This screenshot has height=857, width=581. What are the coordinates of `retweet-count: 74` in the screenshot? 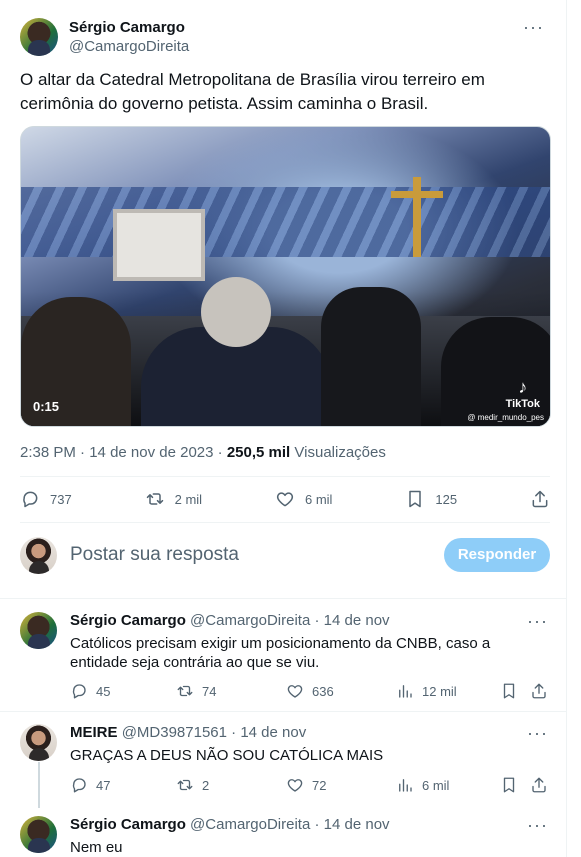 It's located at (209, 691).